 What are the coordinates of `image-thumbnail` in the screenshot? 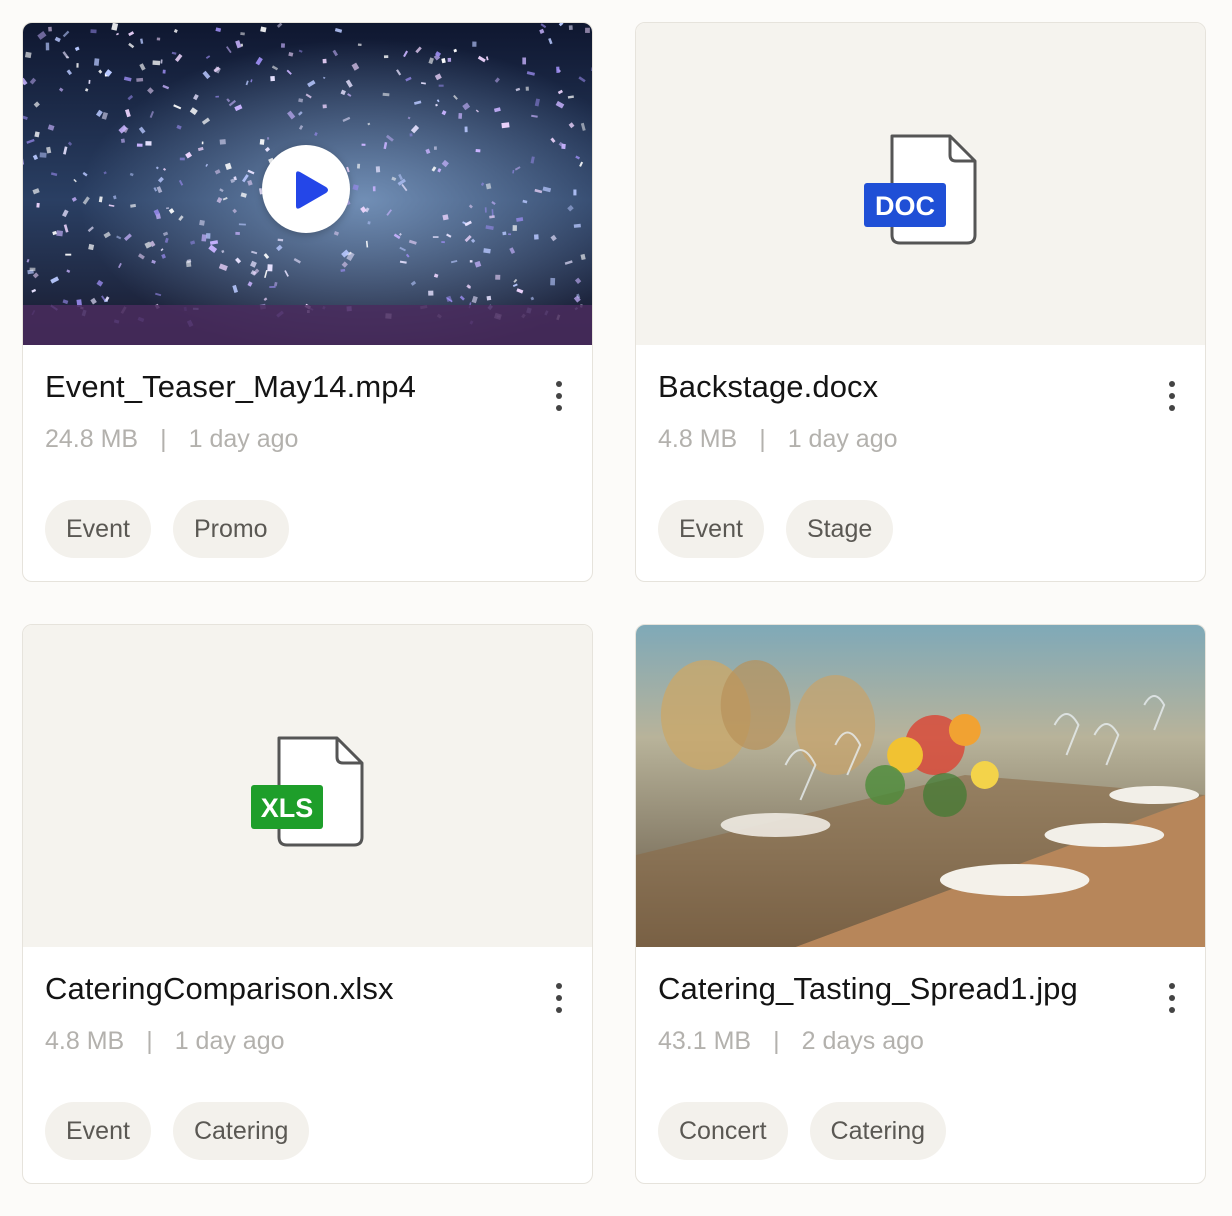 It's located at (920, 786).